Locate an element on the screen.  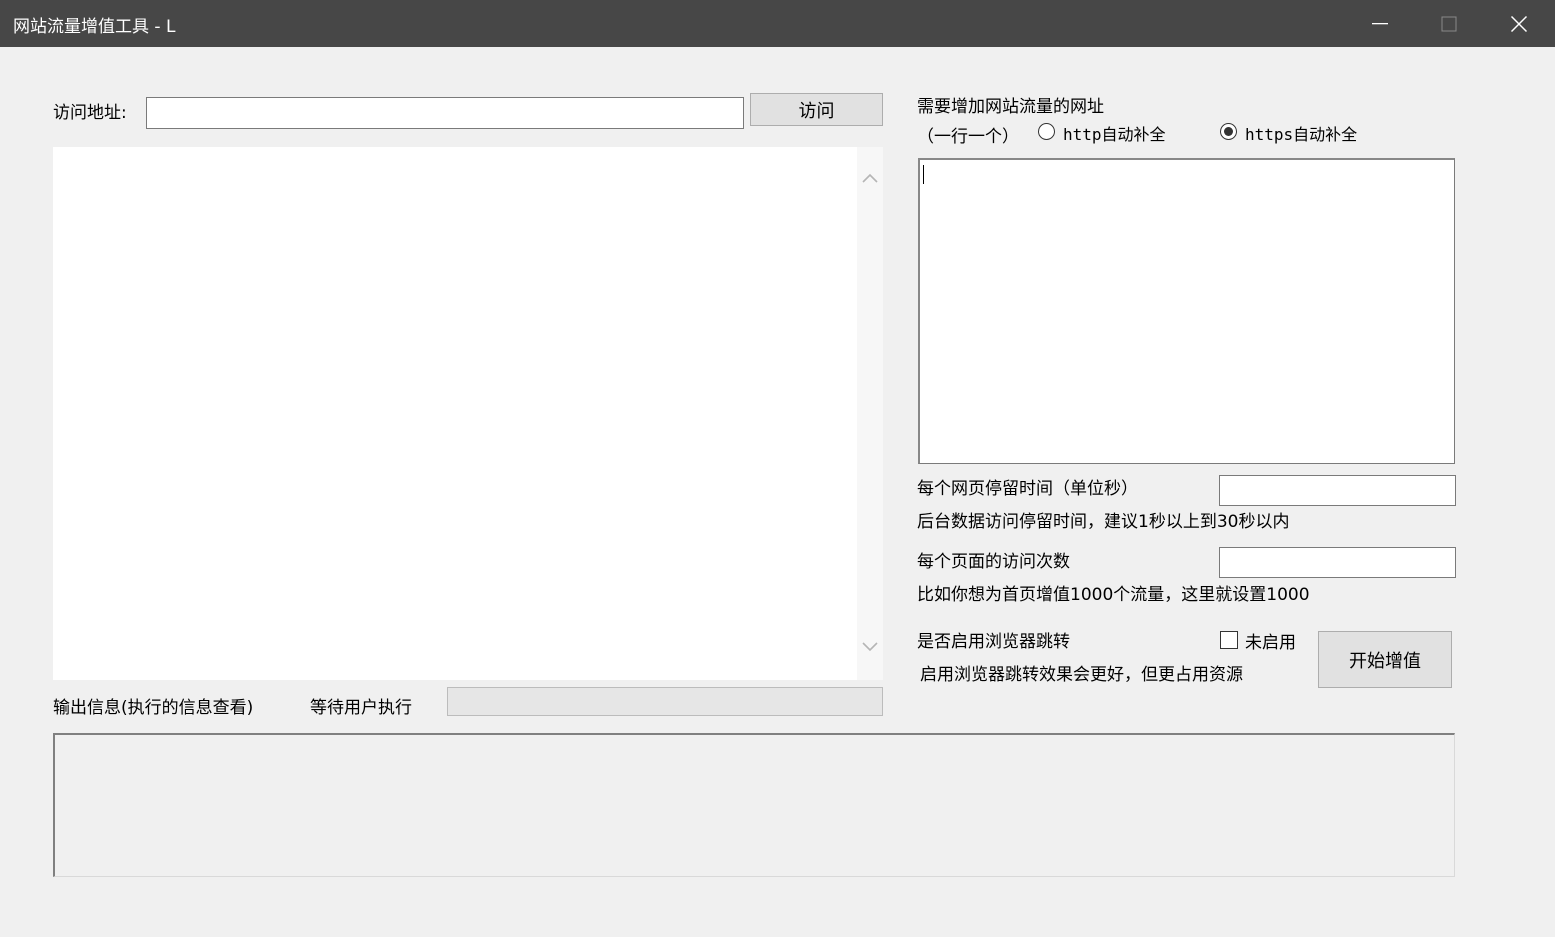
maximize-button is located at coordinates (1449, 23).